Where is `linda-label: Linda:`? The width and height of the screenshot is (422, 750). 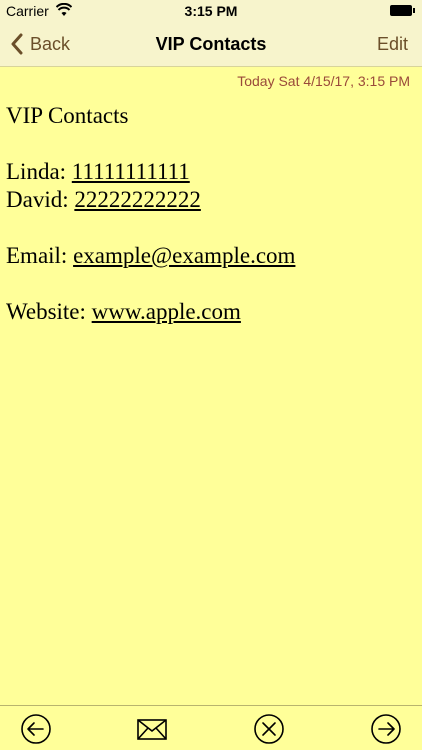
linda-label: Linda: is located at coordinates (39, 171).